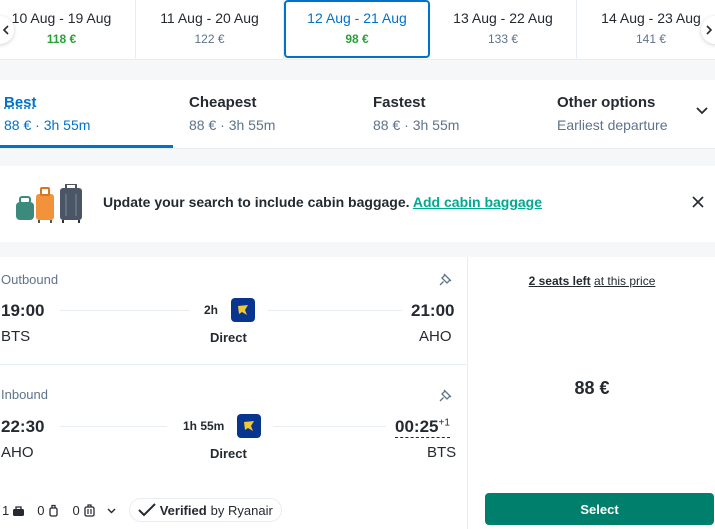  Describe the element at coordinates (477, 202) in the screenshot. I see `add-cabin-baggage-link: Add cabin baggage` at that location.